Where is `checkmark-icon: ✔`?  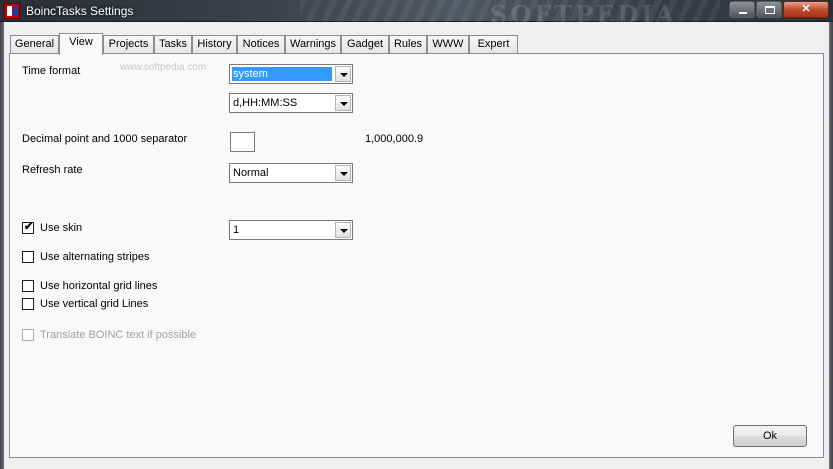
checkmark-icon: ✔ is located at coordinates (28, 227).